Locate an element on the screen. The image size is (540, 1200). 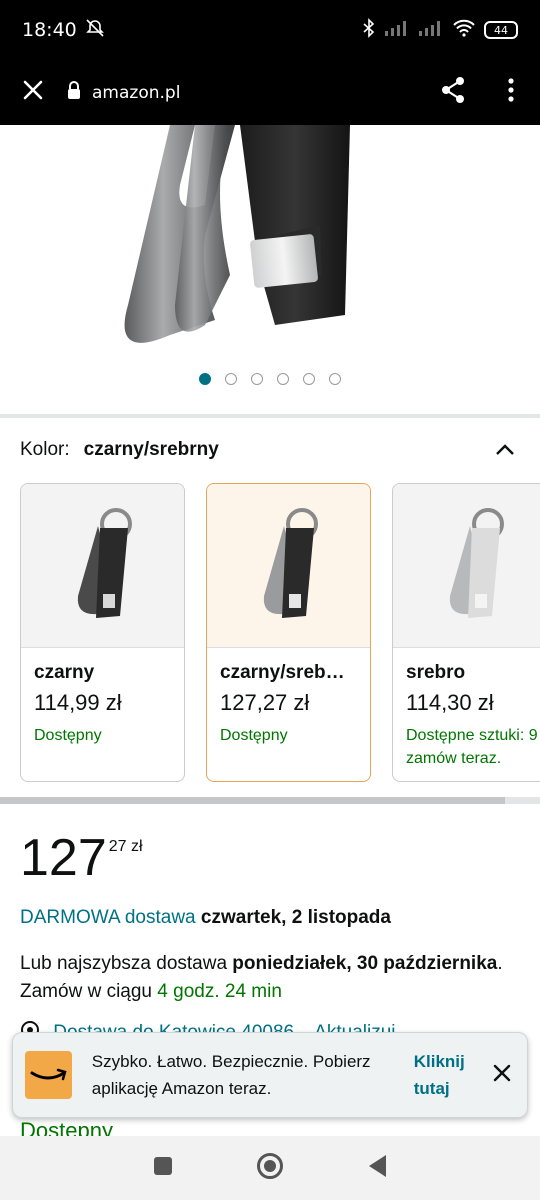
image-pagination is located at coordinates (270, 379).